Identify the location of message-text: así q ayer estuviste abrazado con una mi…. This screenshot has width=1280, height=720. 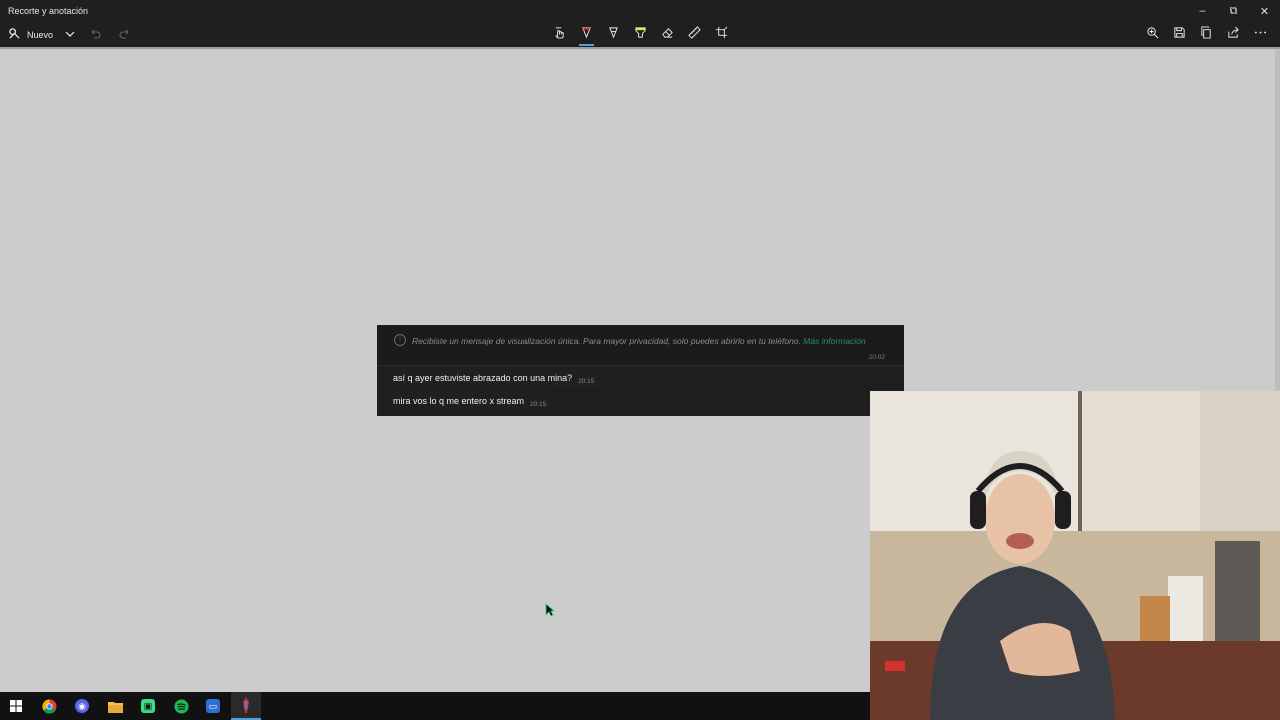
(483, 378).